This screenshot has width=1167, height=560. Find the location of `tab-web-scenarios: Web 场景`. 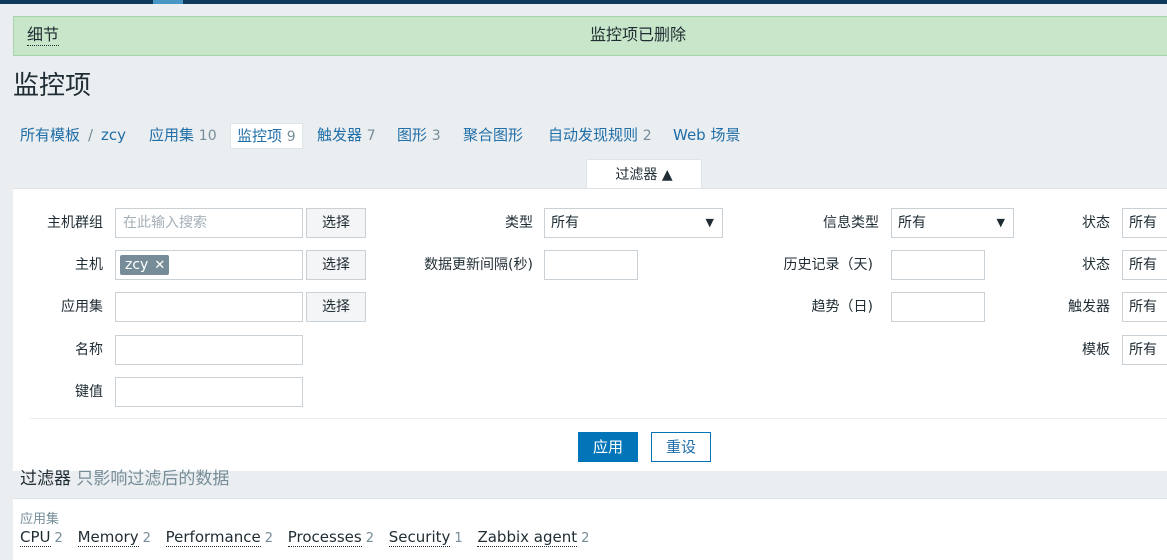

tab-web-scenarios: Web 场景 is located at coordinates (706, 135).